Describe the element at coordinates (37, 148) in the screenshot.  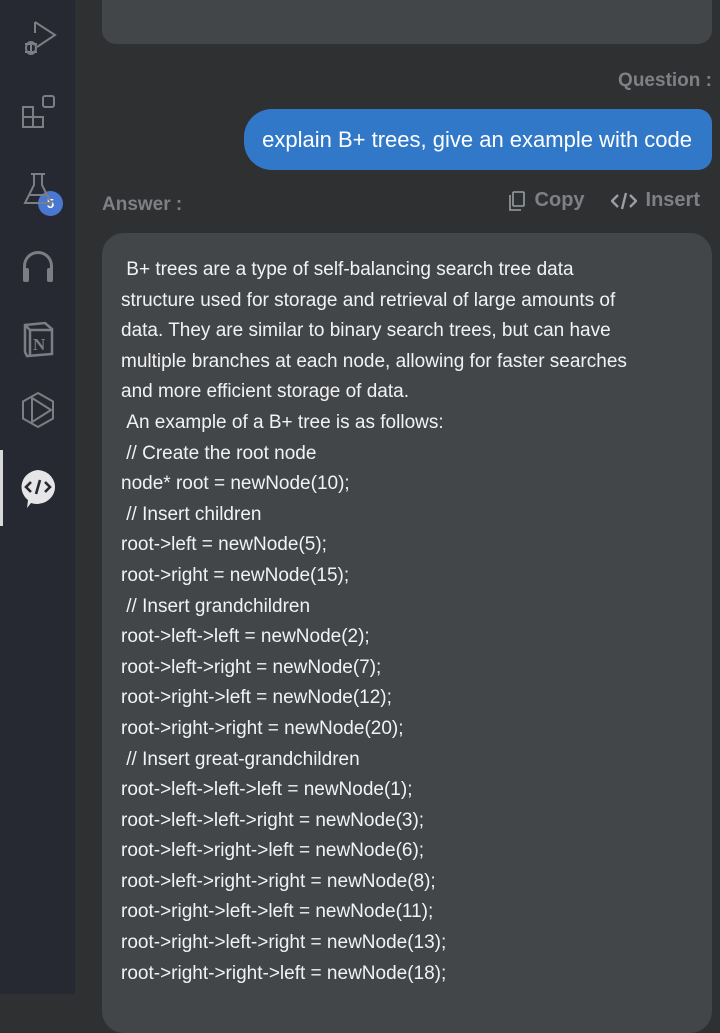
I see `extensions-button: 5` at that location.